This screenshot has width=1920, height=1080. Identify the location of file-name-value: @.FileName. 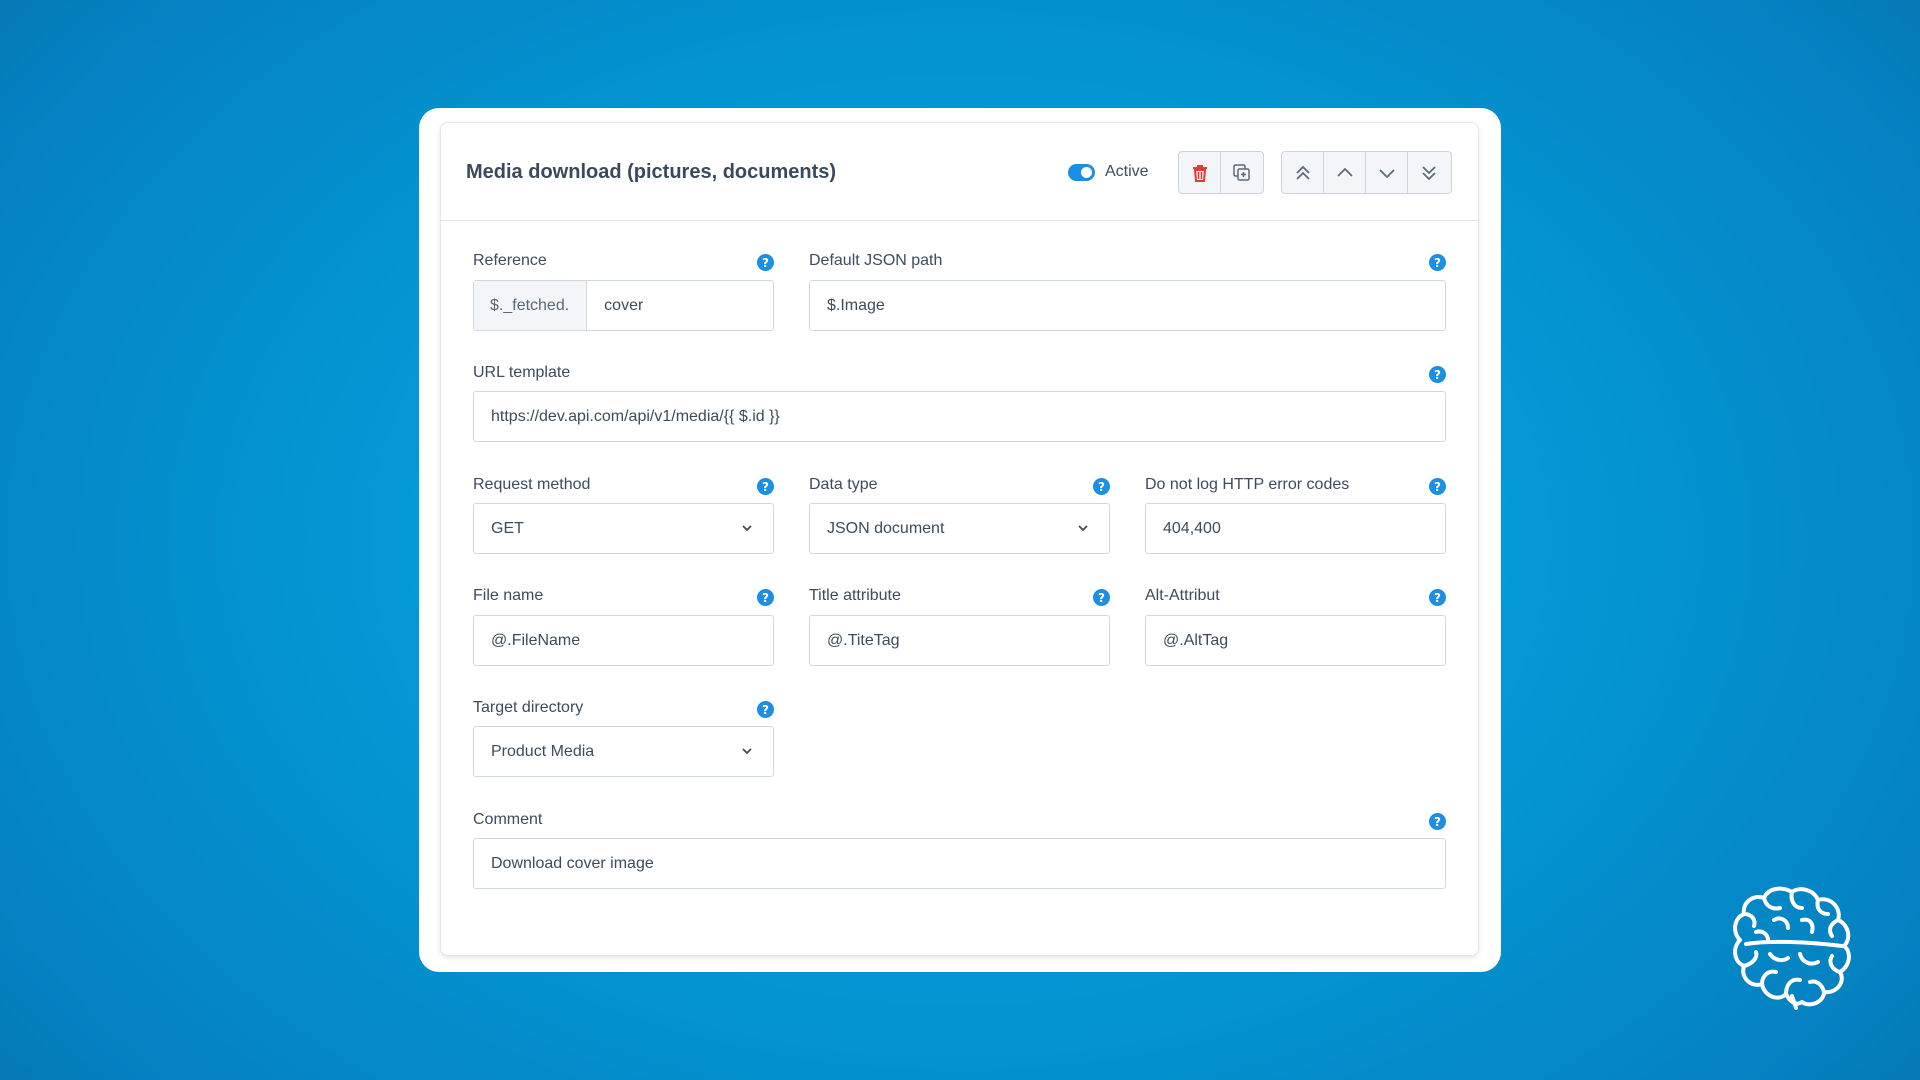
(536, 640).